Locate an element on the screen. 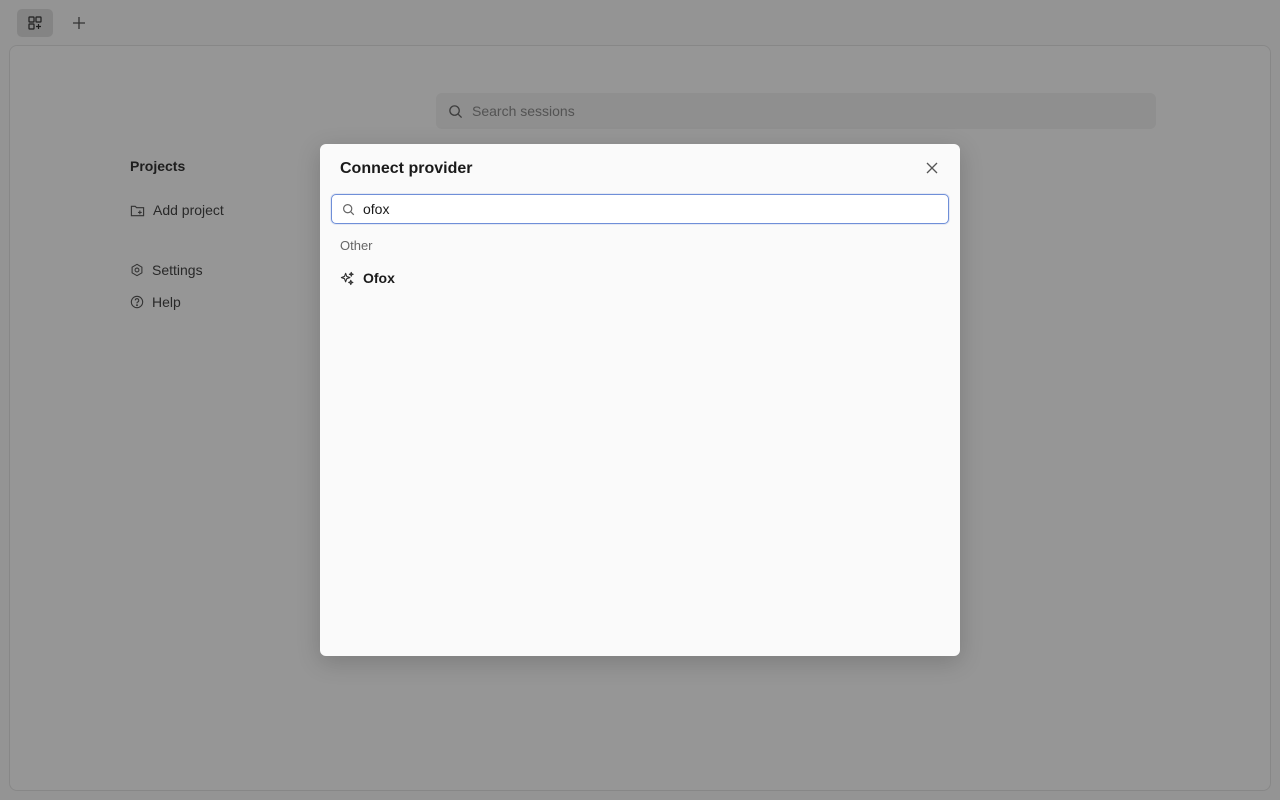 Image resolution: width=1280 pixels, height=800 pixels. sparkles-icon is located at coordinates (347, 278).